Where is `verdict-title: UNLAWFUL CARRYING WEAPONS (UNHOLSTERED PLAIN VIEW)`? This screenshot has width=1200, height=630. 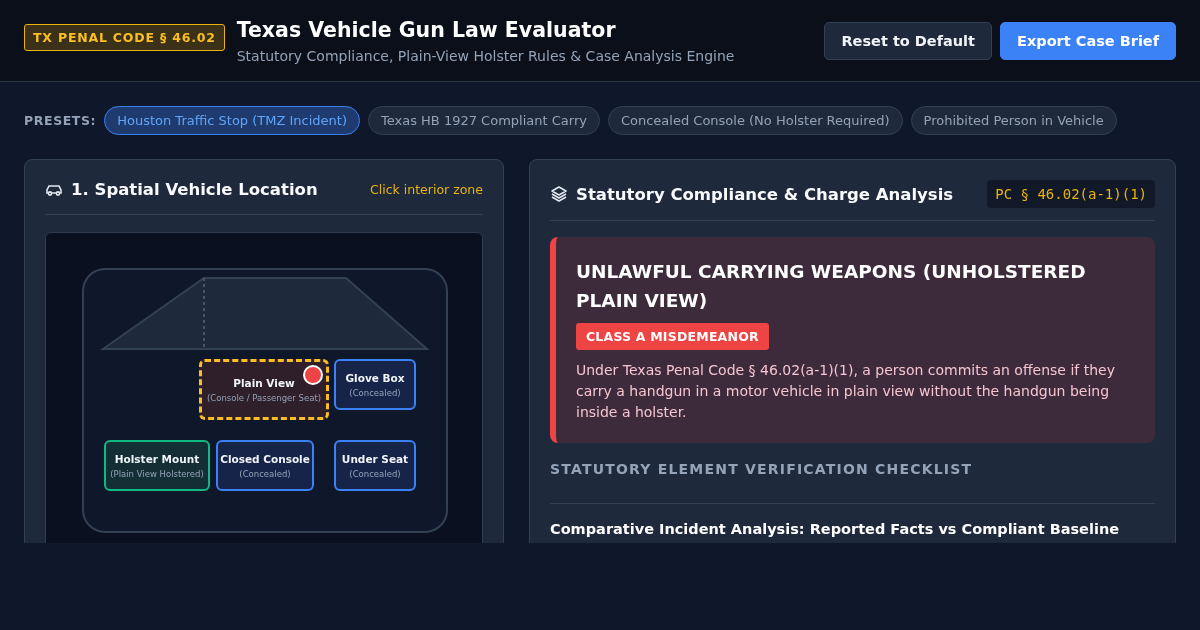
verdict-title: UNLAWFUL CARRYING WEAPONS (UNHOLSTERED PLAIN VIEW) is located at coordinates (831, 286).